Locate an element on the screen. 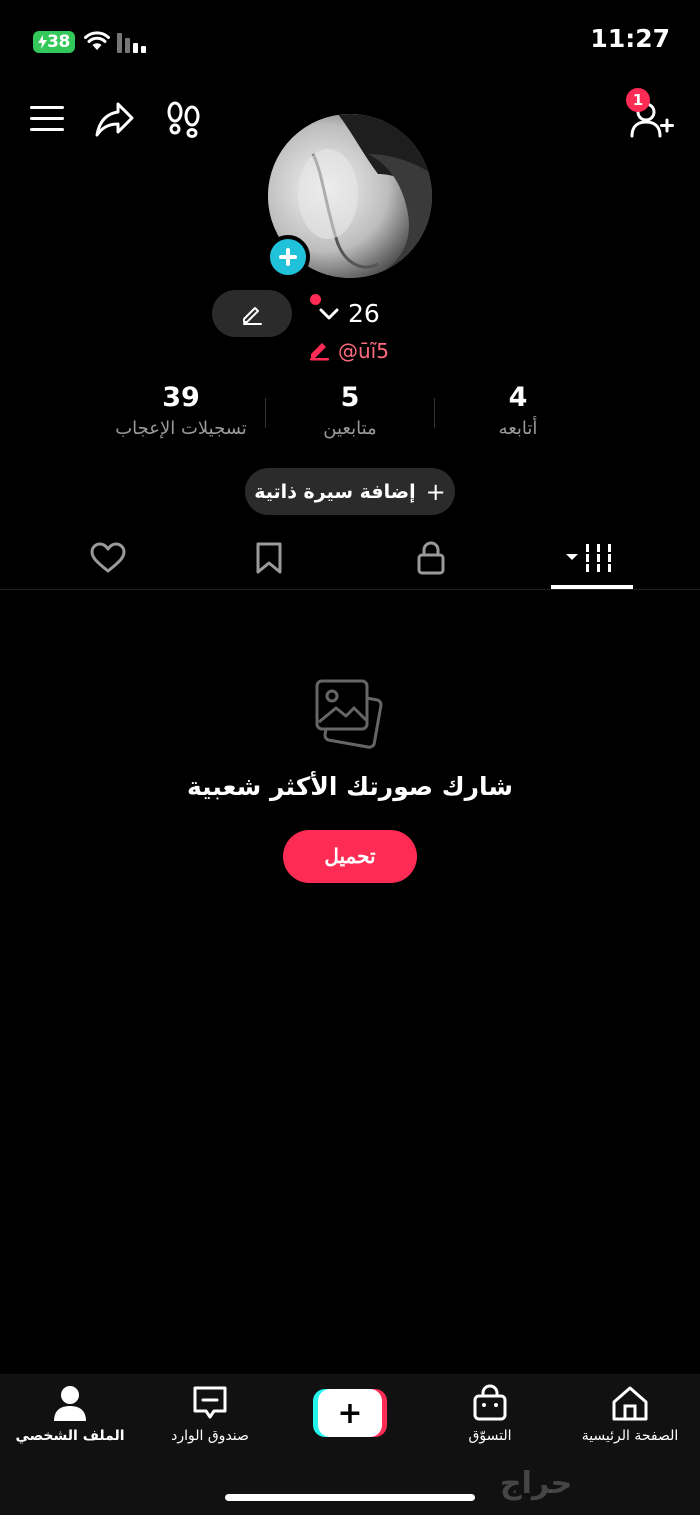  menu-icon is located at coordinates (48, 119).